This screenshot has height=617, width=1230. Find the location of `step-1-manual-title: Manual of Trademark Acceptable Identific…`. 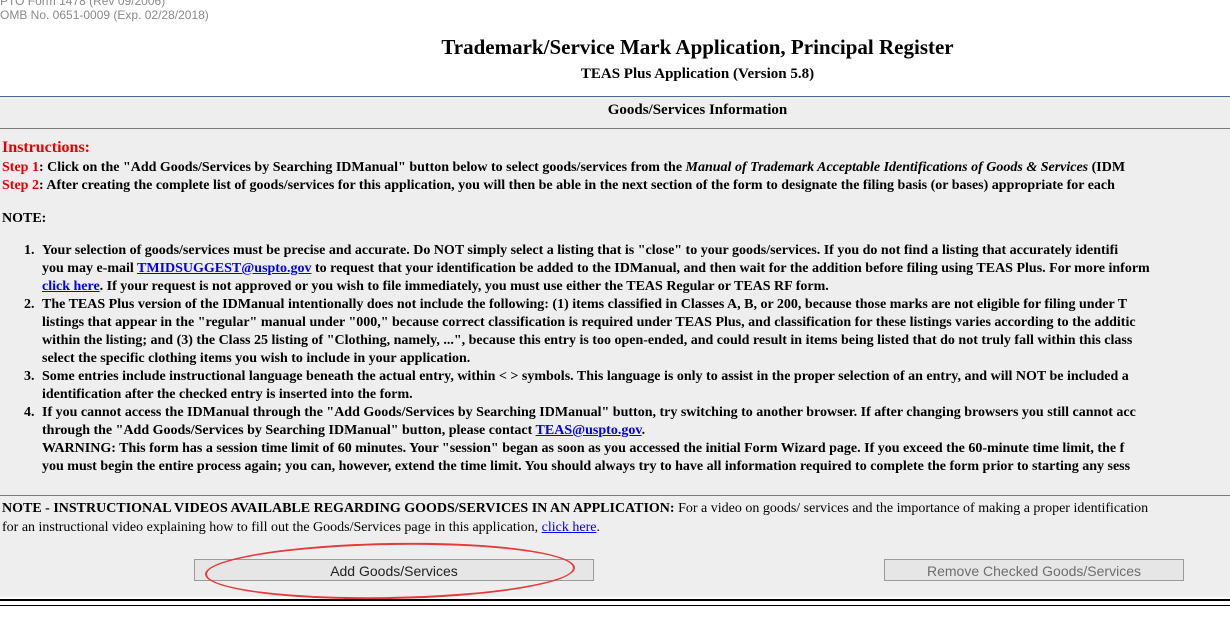

step-1-manual-title: Manual of Trademark Acceptable Identific… is located at coordinates (887, 167).